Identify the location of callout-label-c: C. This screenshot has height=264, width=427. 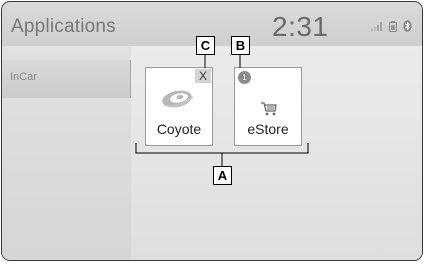
(205, 45).